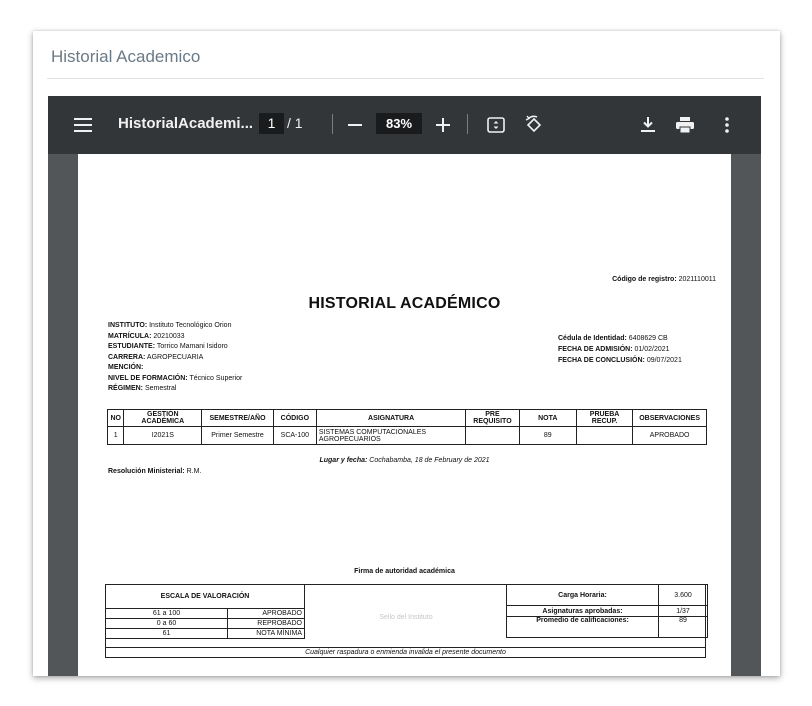  Describe the element at coordinates (83, 125) in the screenshot. I see `menu-icon` at that location.